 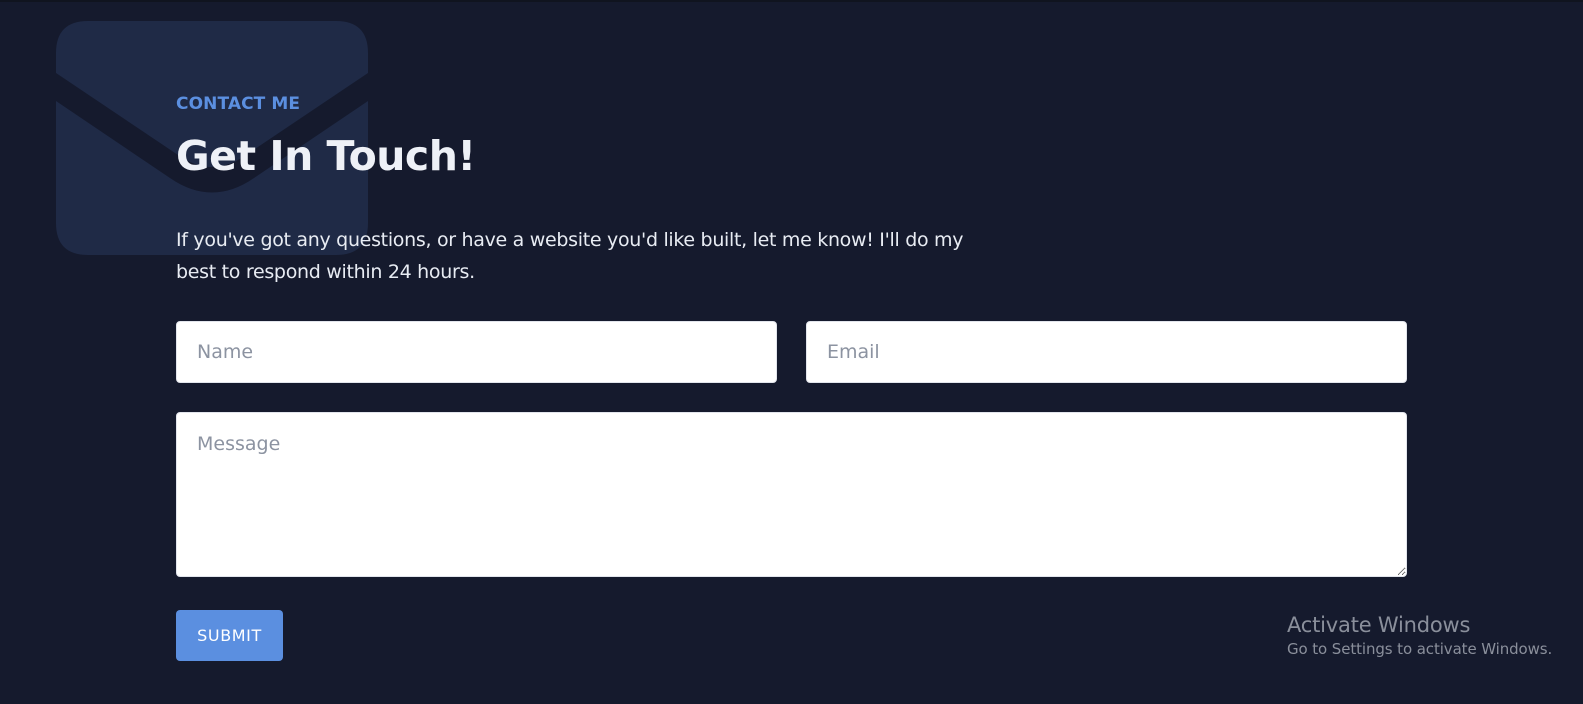 What do you see at coordinates (229, 635) in the screenshot?
I see `submit-button: SUBMIT` at bounding box center [229, 635].